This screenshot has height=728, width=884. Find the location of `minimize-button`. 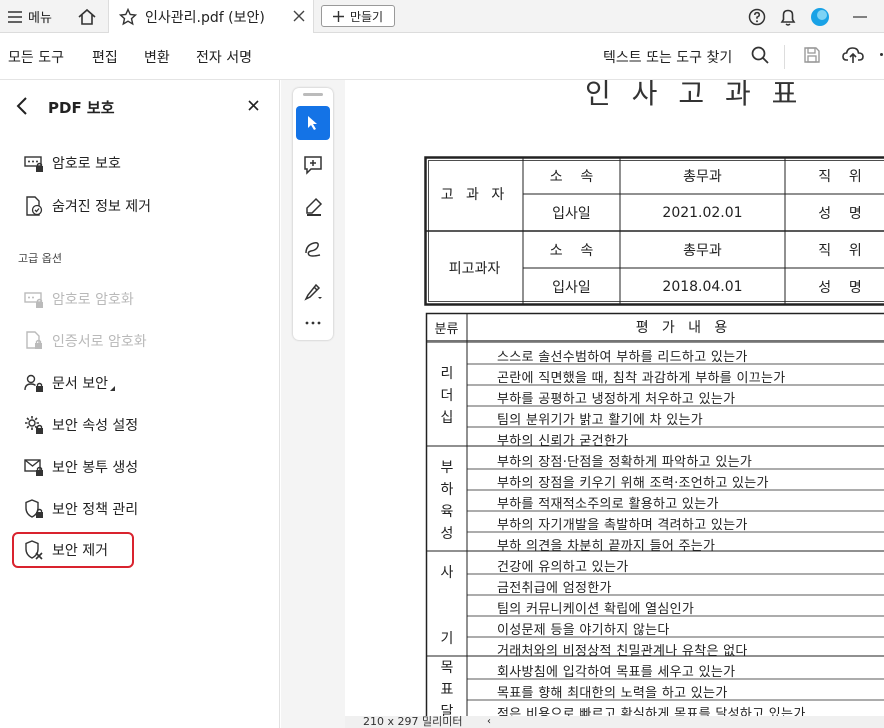

minimize-button is located at coordinates (860, 16).